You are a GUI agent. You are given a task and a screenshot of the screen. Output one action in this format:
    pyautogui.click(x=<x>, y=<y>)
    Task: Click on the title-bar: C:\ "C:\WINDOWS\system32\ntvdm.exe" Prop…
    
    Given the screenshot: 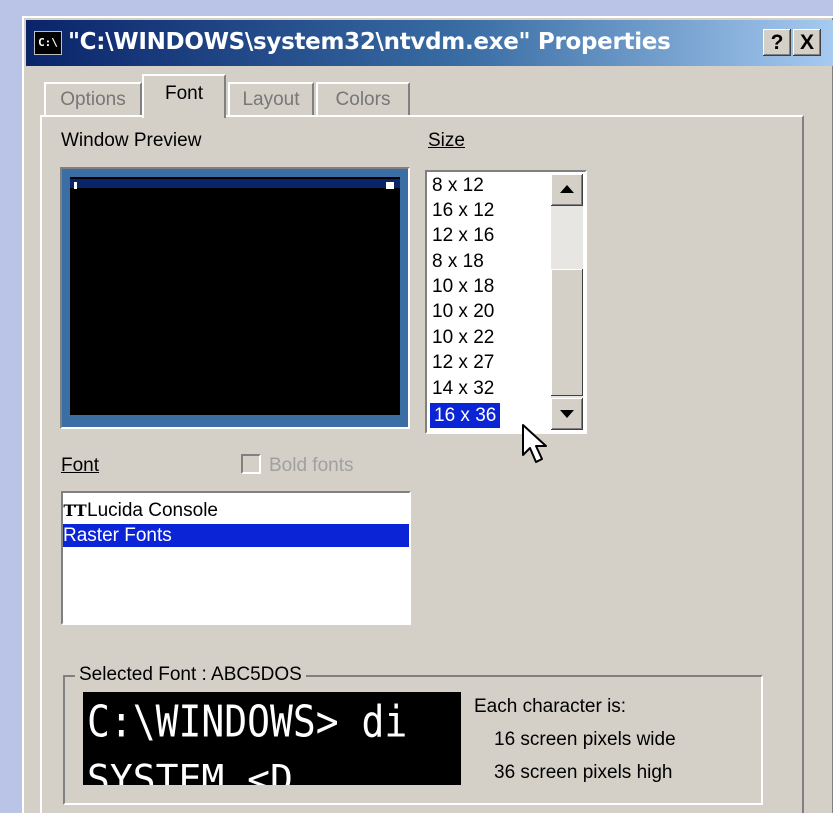 What is the action you would take?
    pyautogui.click(x=429, y=43)
    